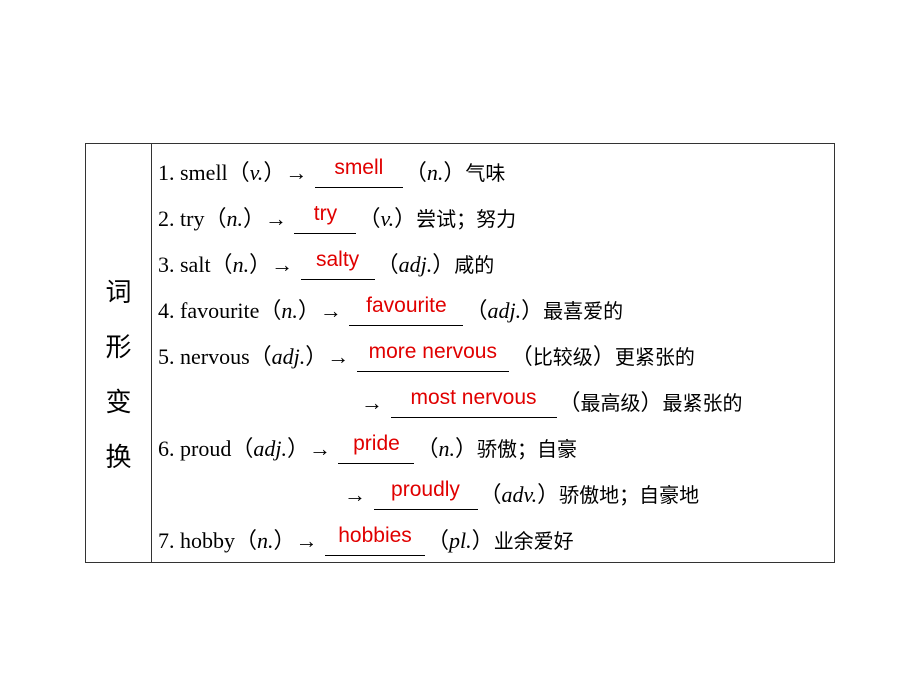 The height and width of the screenshot is (690, 920). I want to click on answer-blank: favourite, so click(406, 310).